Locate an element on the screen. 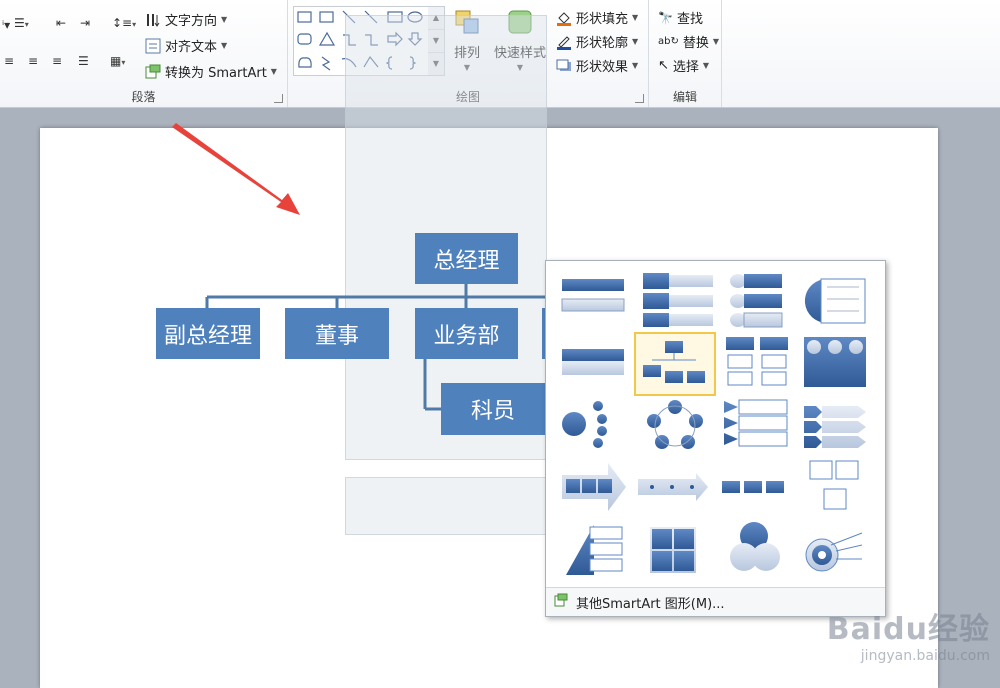 The width and height of the screenshot is (1000, 688). watermark-url: jingyan.baidu.com is located at coordinates (925, 656).